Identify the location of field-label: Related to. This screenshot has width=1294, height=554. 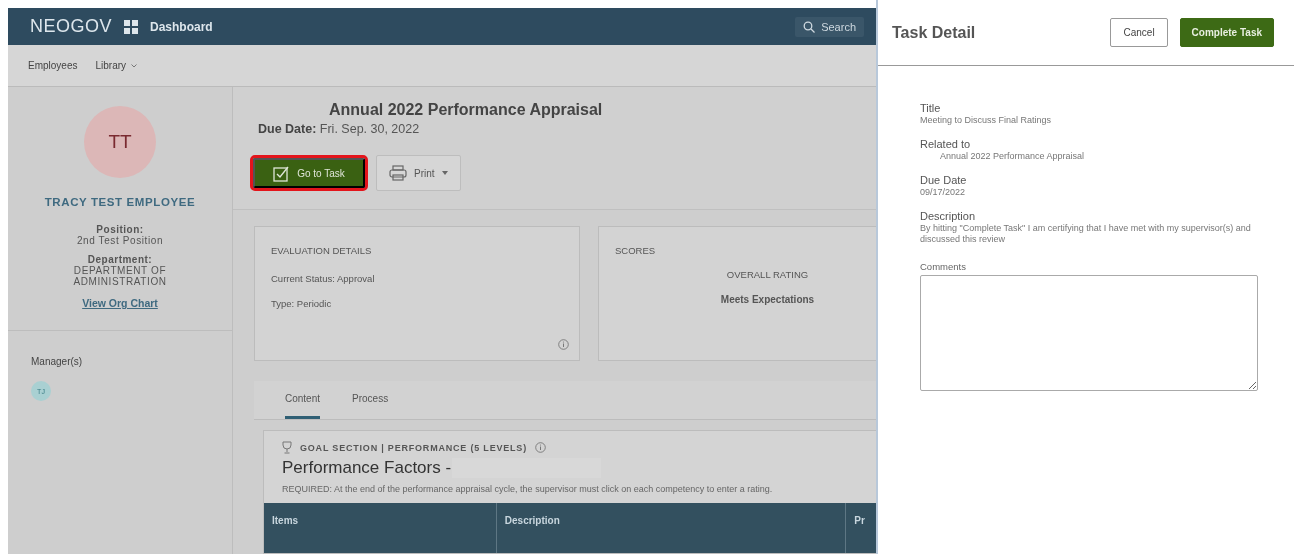
(946, 144).